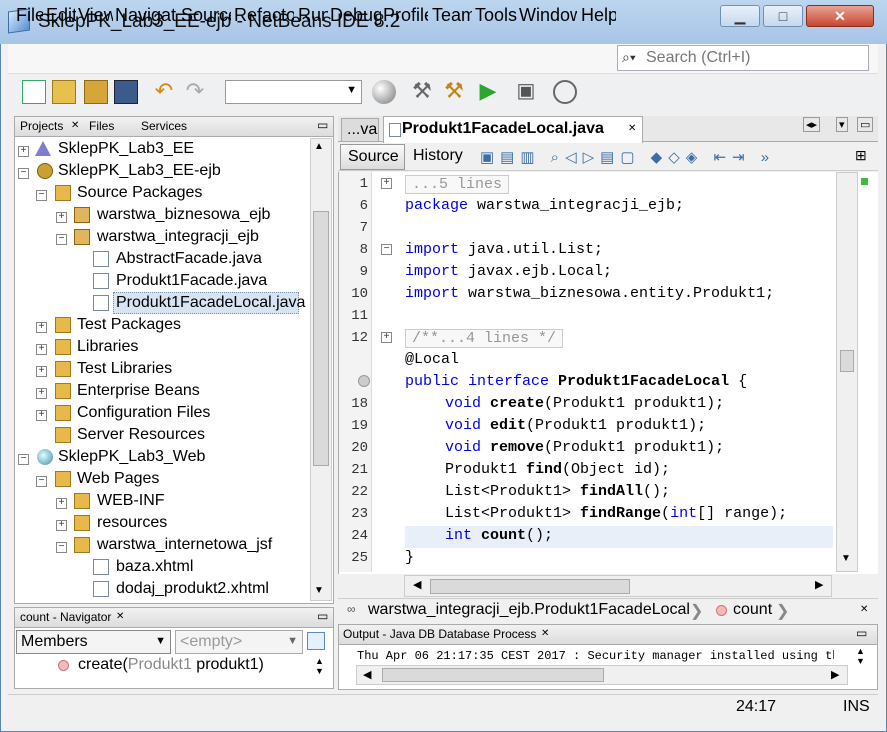 This screenshot has height=732, width=887. I want to click on tree-item: warstwa_biznesowa_ejb, so click(183, 215).